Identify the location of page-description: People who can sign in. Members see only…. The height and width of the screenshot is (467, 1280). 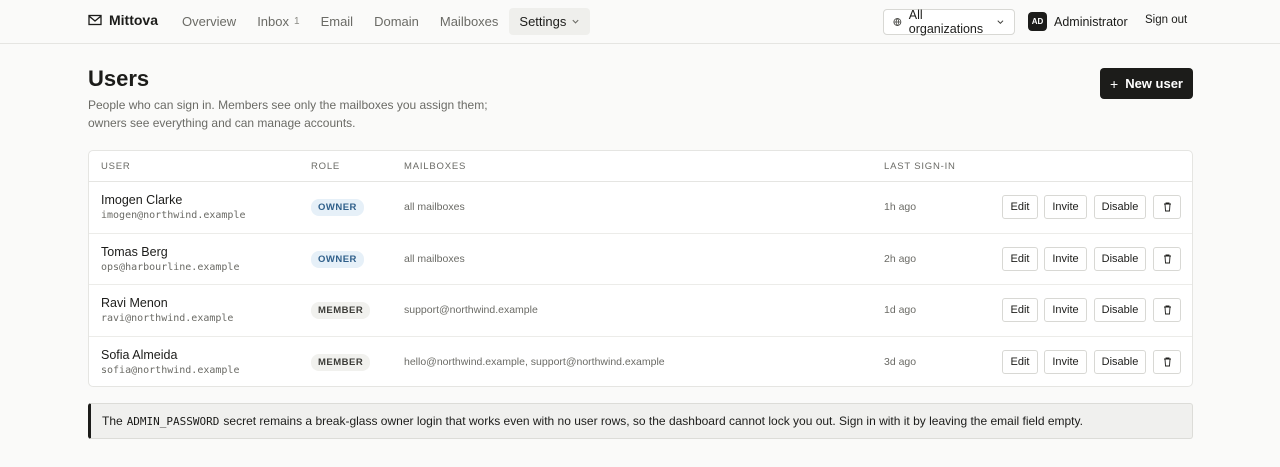
(288, 114).